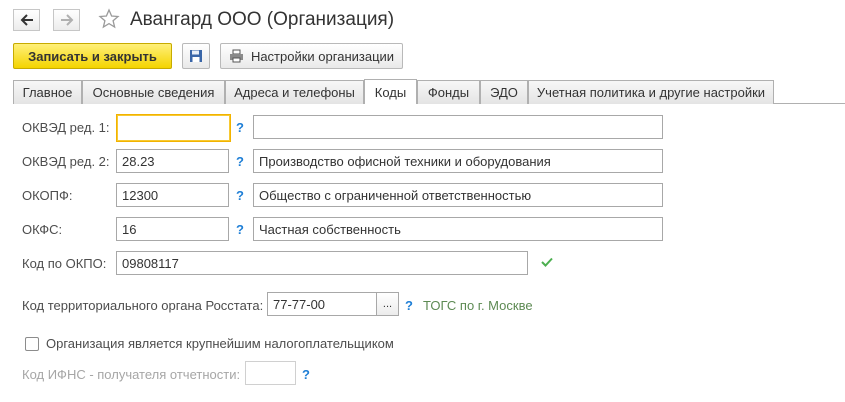 The height and width of the screenshot is (402, 845). Describe the element at coordinates (458, 195) in the screenshot. I see `okopf-description-field: Общество с ограниченной ответственностью` at that location.